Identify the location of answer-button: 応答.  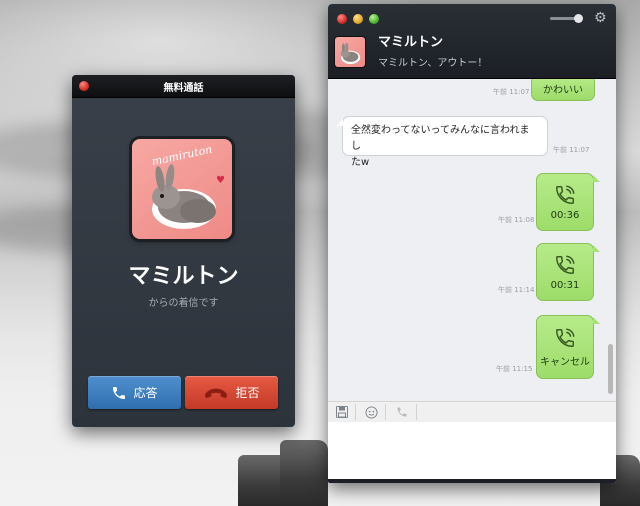
(134, 392).